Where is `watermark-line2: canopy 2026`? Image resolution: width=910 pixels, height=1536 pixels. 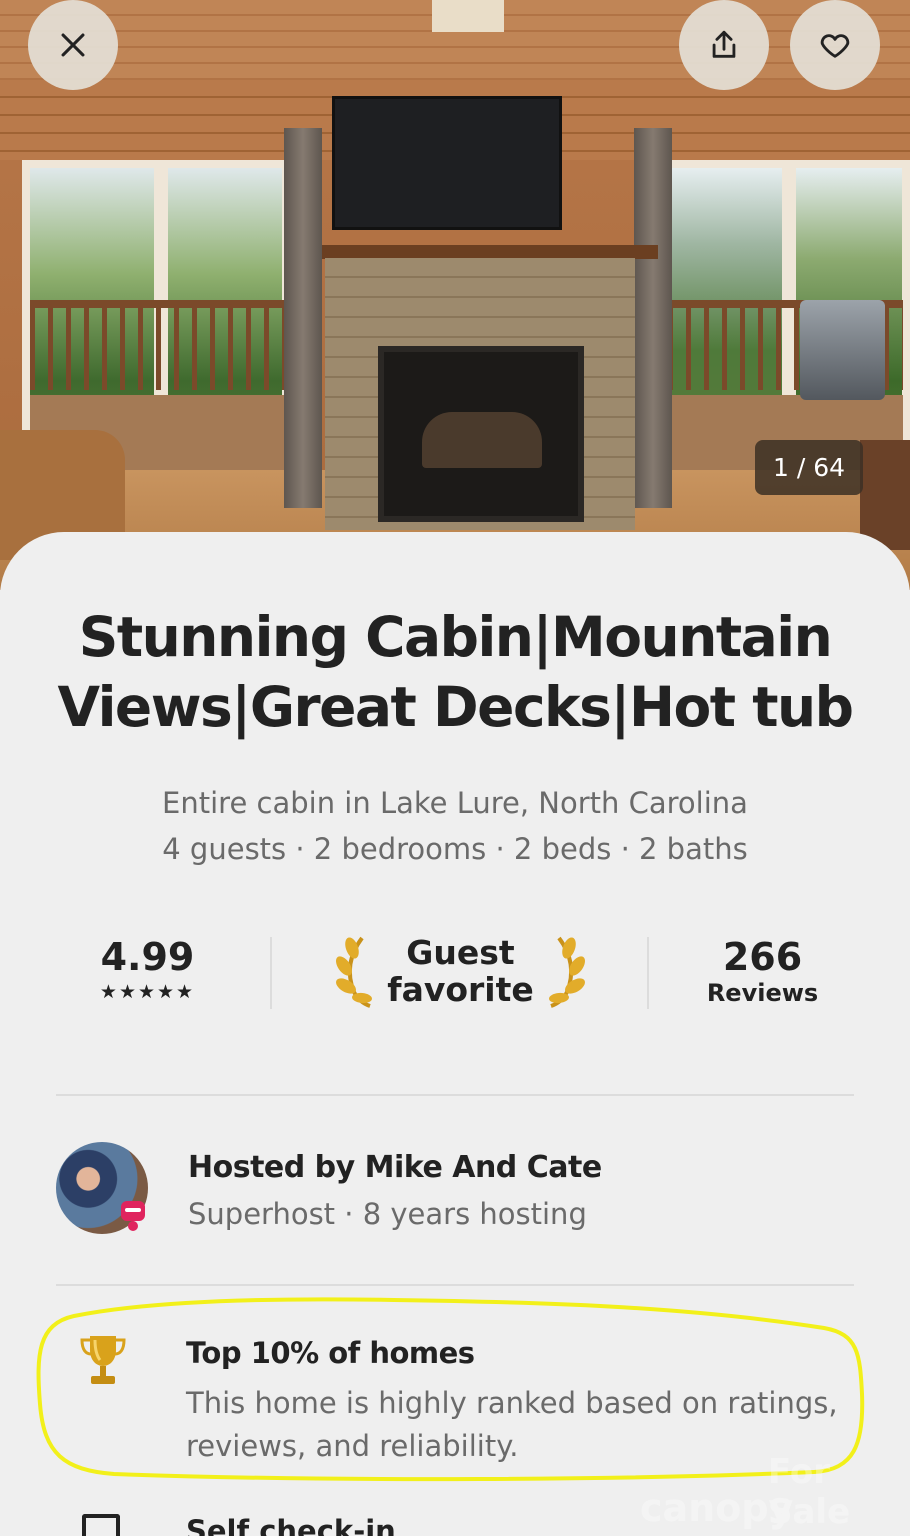 watermark-line2: canopy 2026 is located at coordinates (717, 1511).